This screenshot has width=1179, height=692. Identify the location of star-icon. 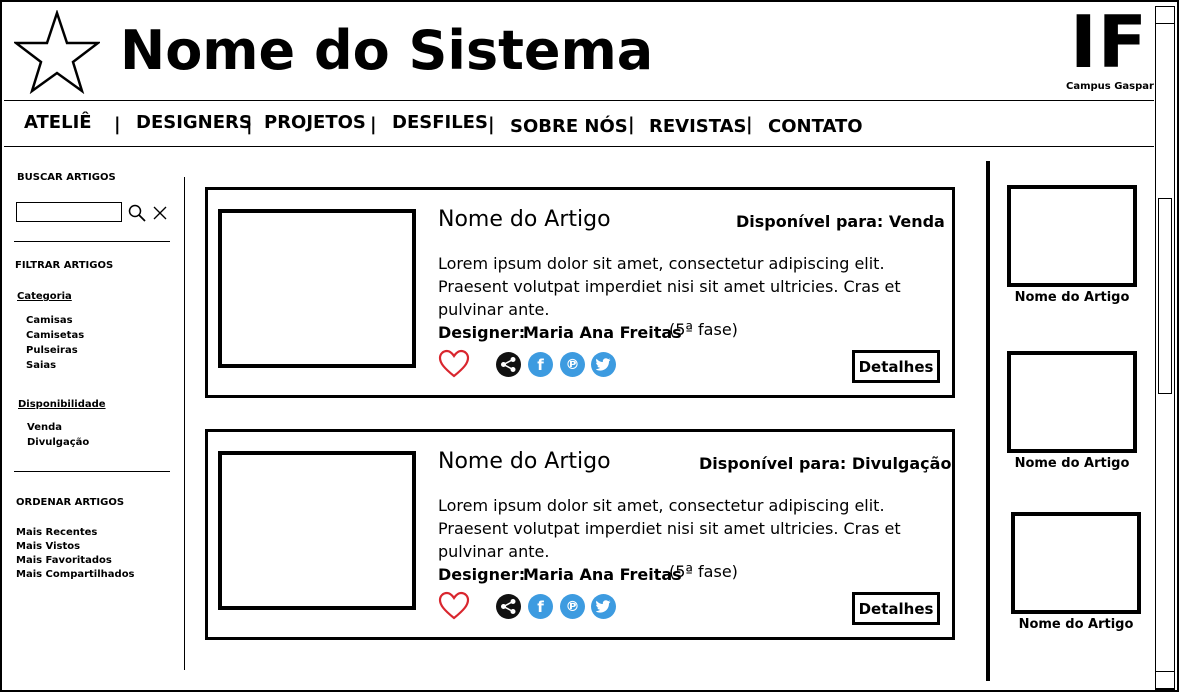
(57, 52).